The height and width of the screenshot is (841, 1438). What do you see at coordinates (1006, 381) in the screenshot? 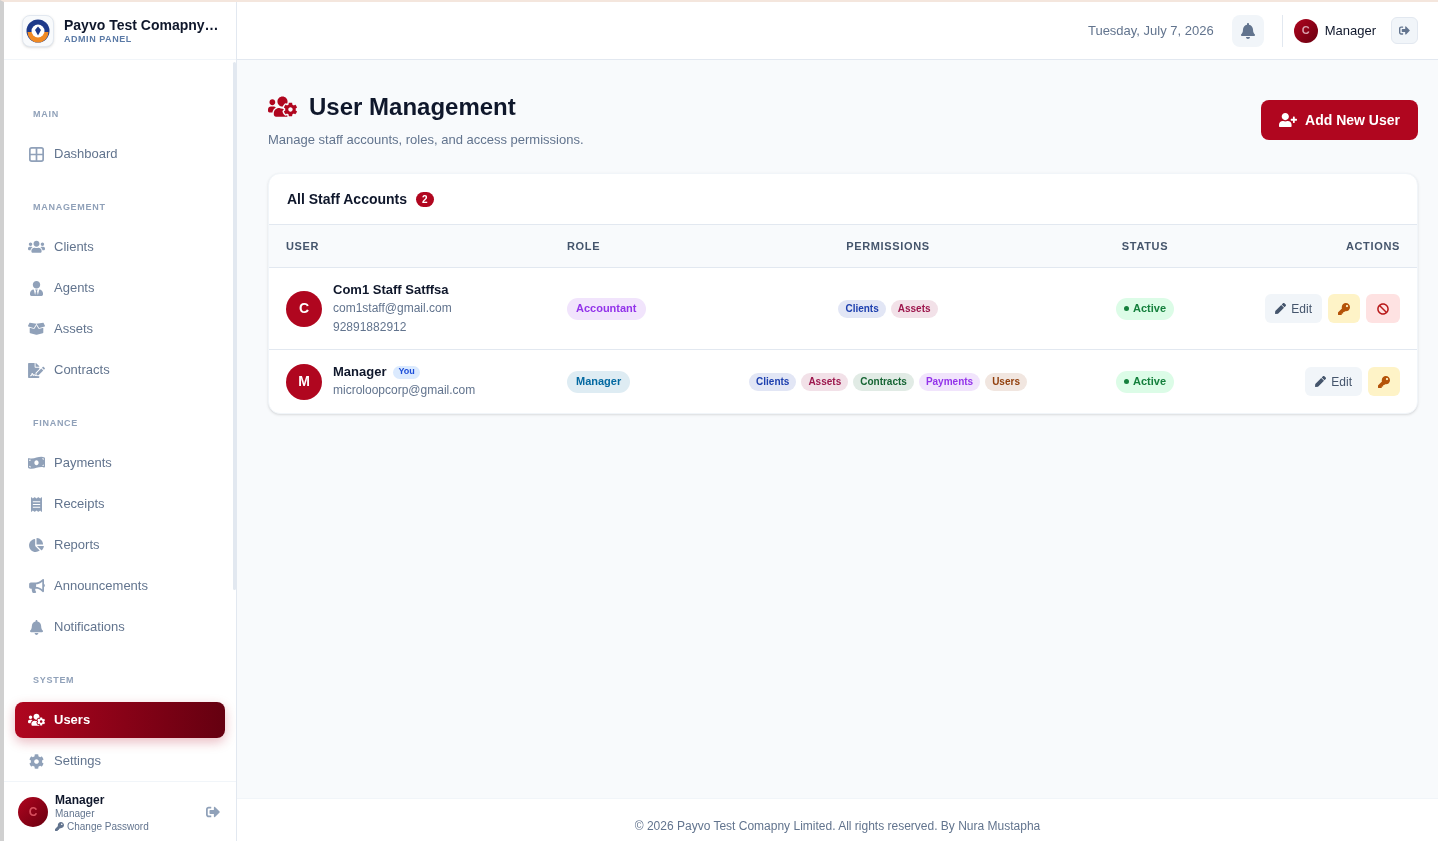
I see `permission-tag: Users` at bounding box center [1006, 381].